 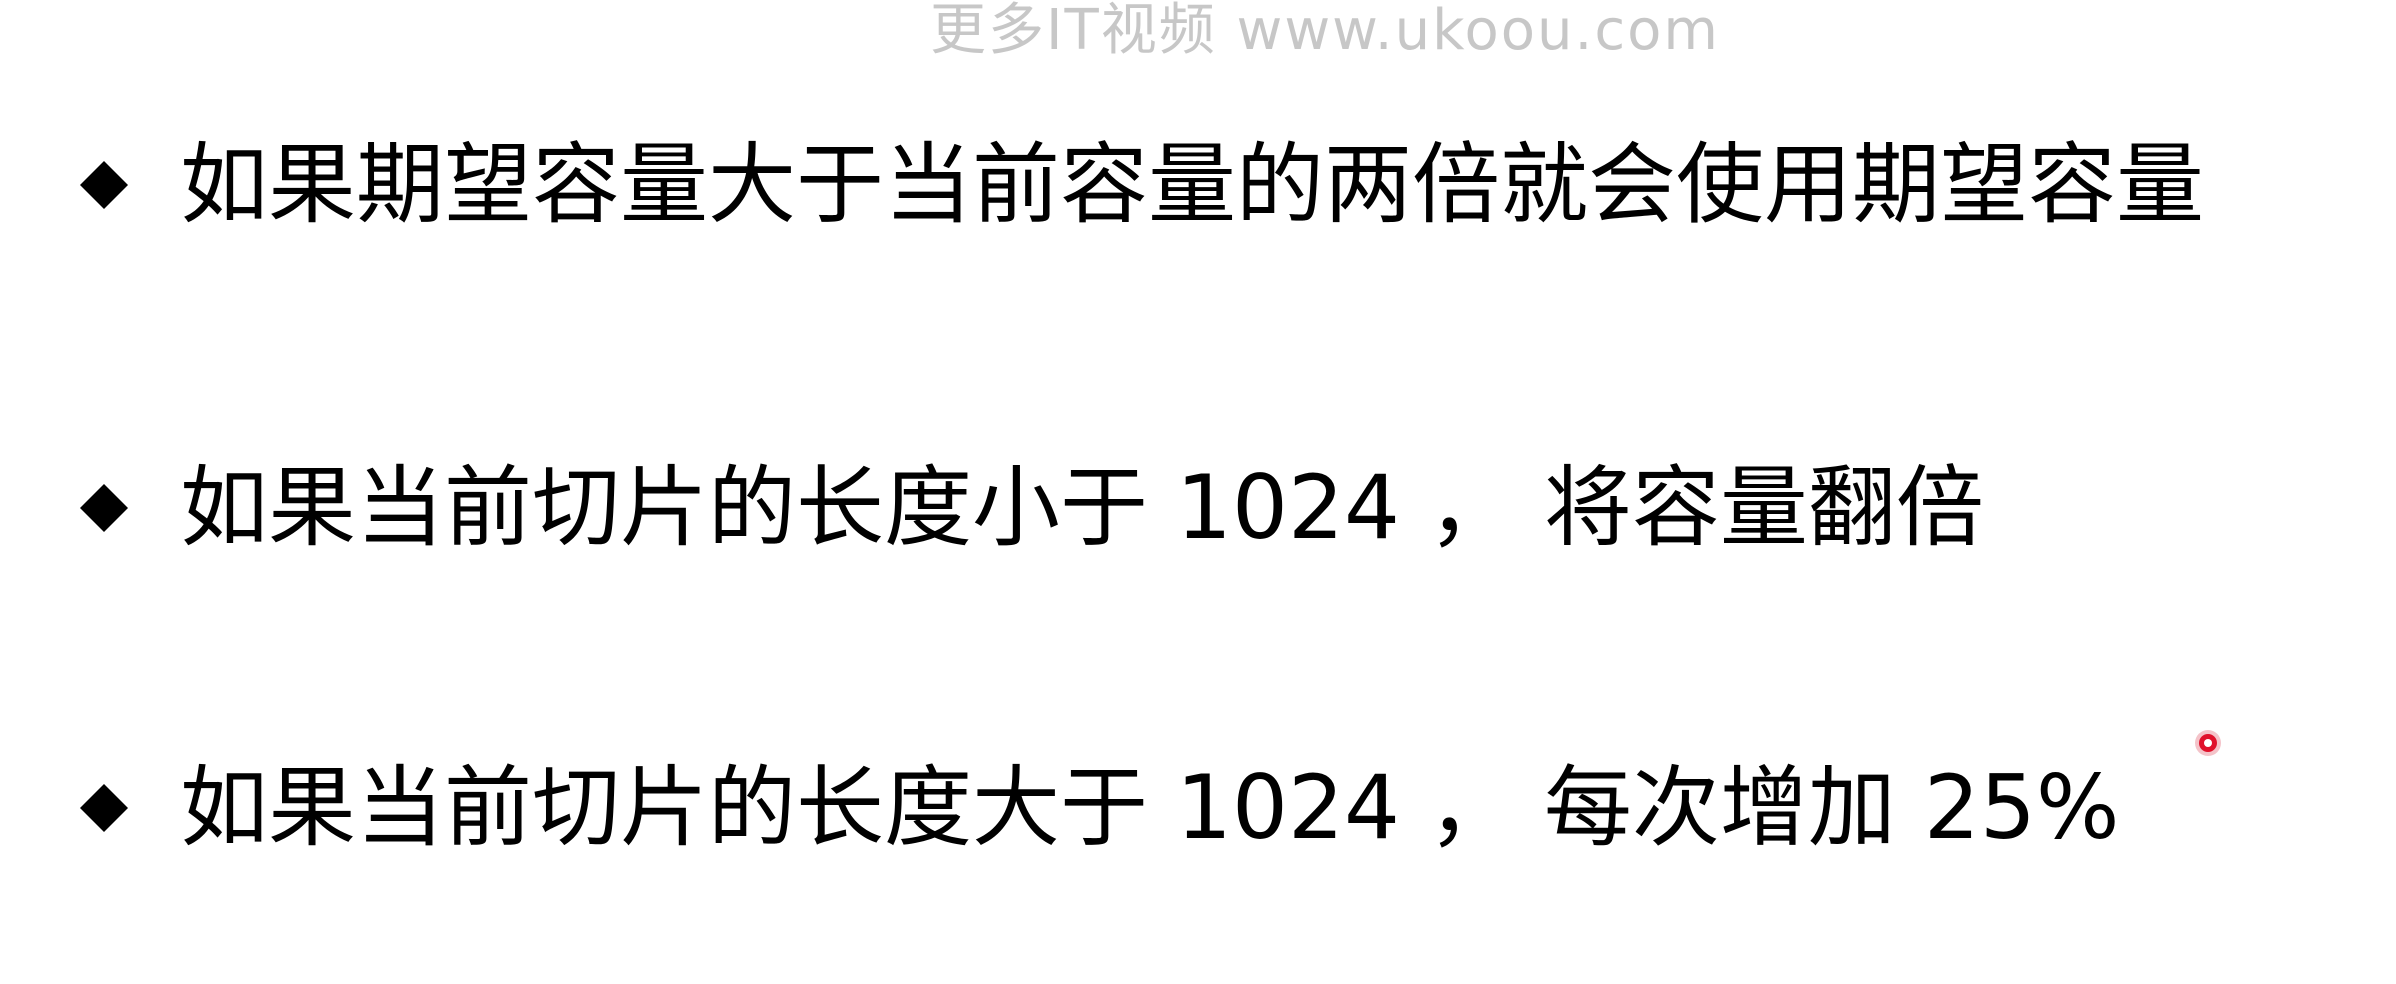 I want to click on bullet-item-2: 如果当前切片的长度小于 1024 ， 将容量翻倍, so click(x=1031, y=508).